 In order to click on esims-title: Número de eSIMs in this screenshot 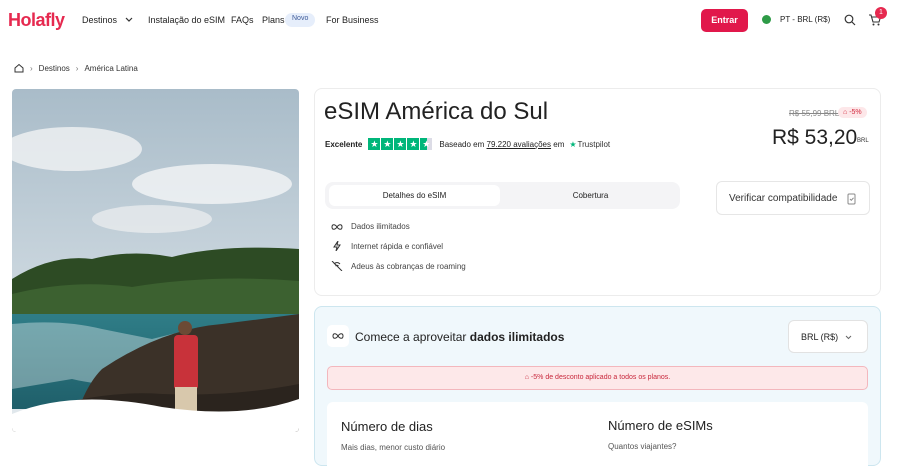, I will do `click(660, 425)`.